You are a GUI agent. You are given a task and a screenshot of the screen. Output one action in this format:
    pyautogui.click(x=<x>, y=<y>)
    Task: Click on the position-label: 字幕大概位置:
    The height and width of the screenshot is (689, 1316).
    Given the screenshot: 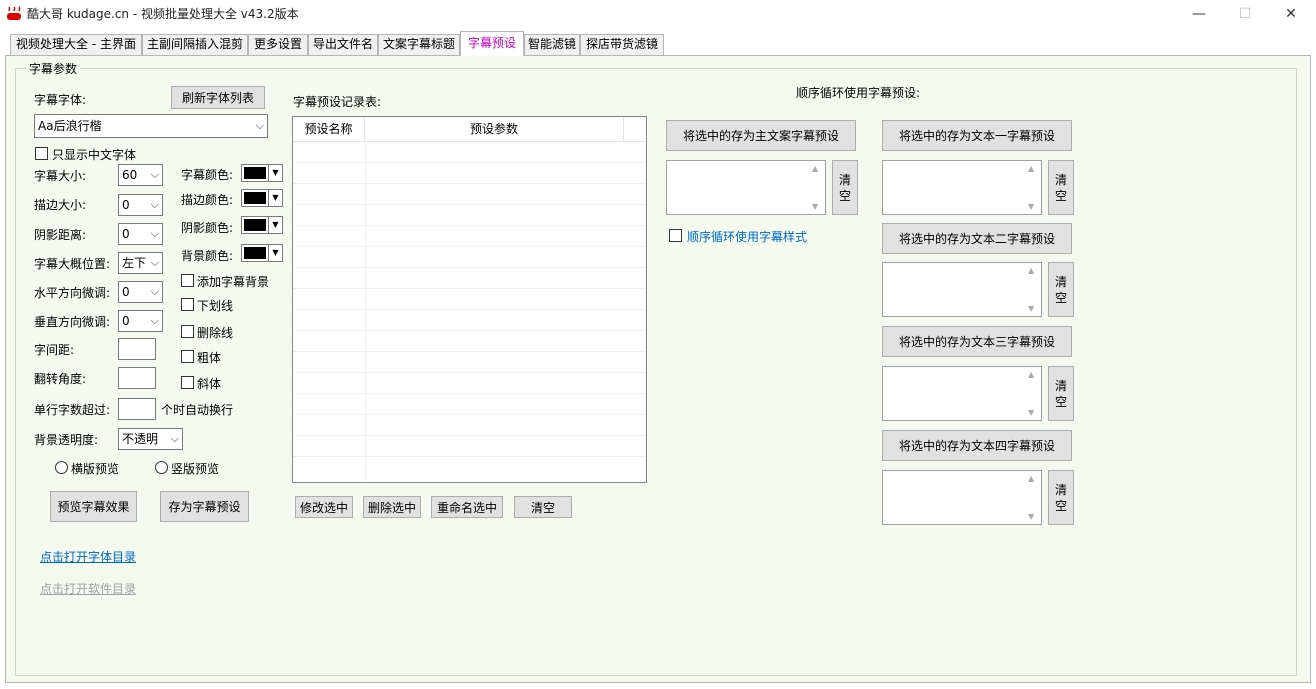 What is the action you would take?
    pyautogui.click(x=72, y=264)
    